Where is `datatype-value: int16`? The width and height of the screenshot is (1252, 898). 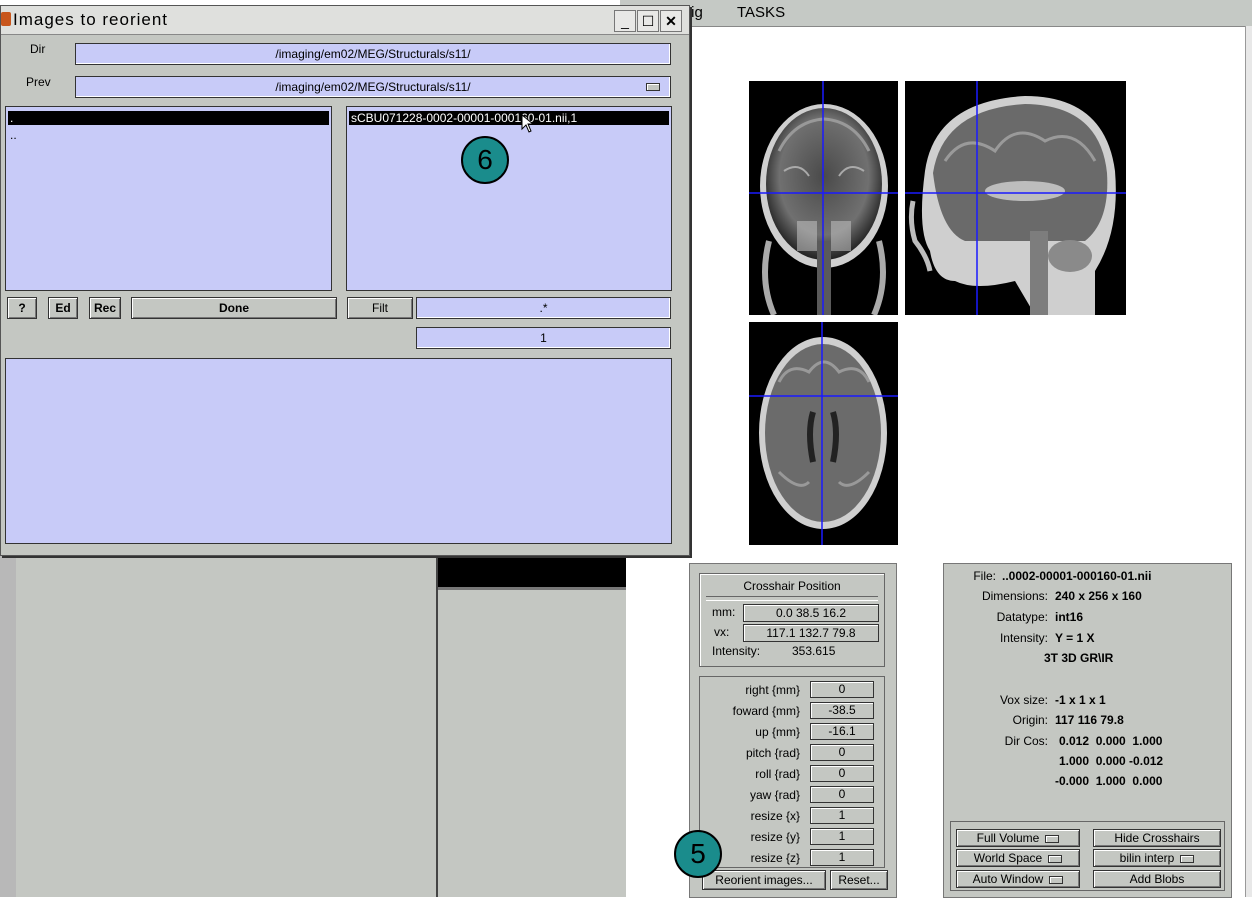 datatype-value: int16 is located at coordinates (1069, 617).